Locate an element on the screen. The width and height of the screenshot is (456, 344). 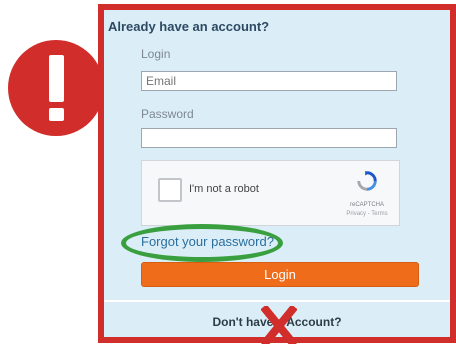
x-icon is located at coordinates (279, 325).